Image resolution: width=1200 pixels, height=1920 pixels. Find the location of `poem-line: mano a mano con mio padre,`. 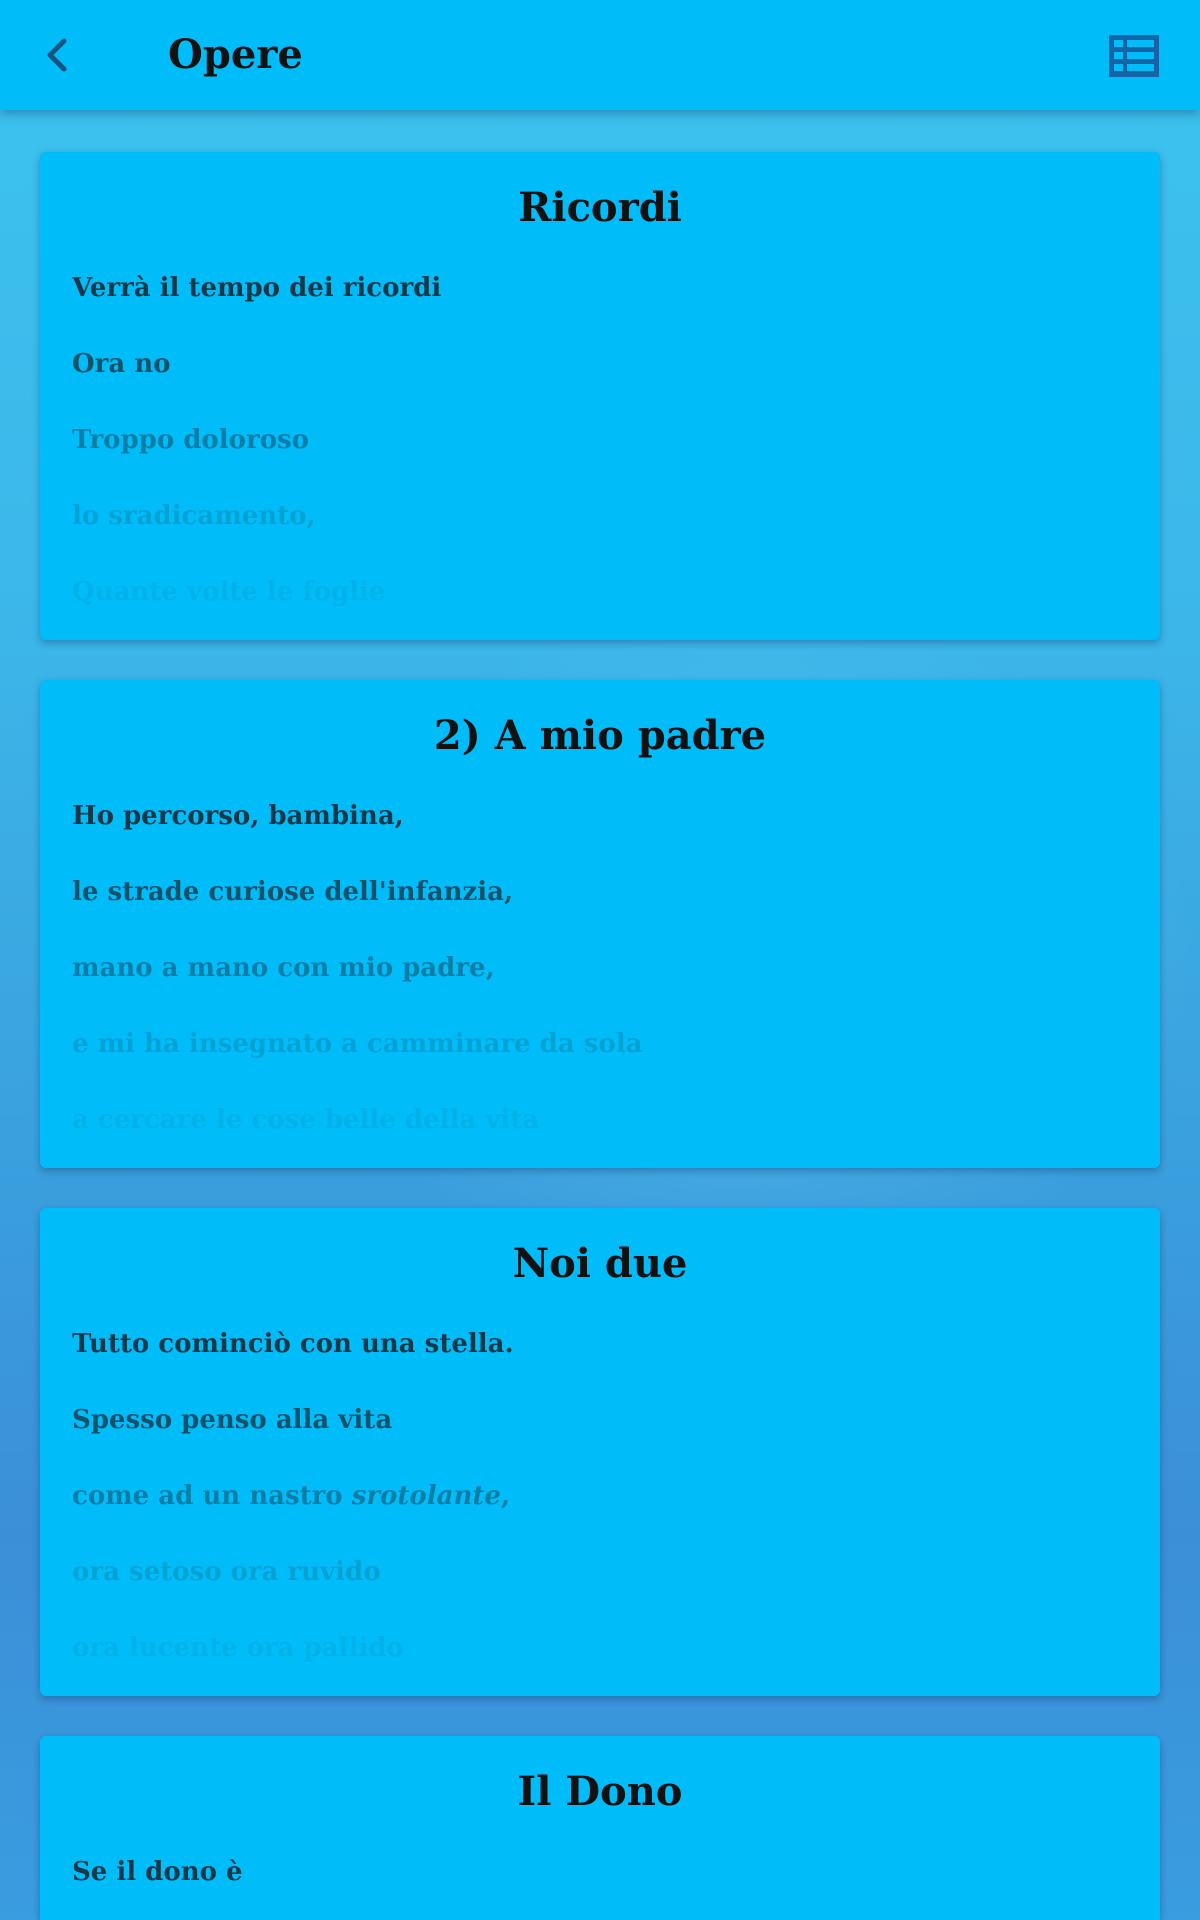

poem-line: mano a mano con mio padre, is located at coordinates (283, 968).